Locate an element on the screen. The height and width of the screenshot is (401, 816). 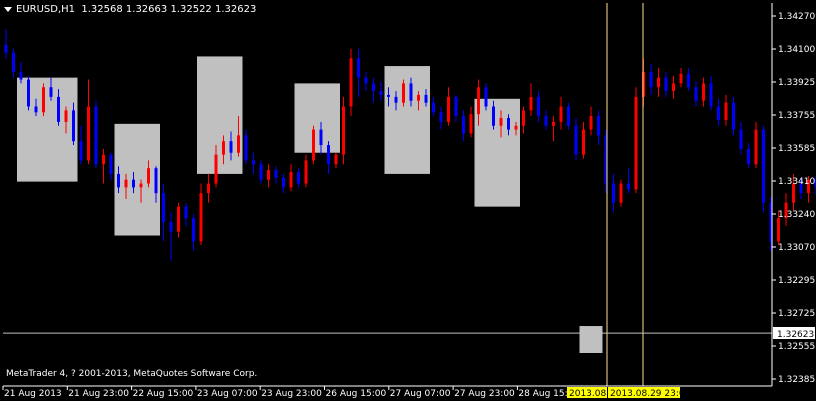
price-tick-label: 1.32295 is located at coordinates (796, 281).